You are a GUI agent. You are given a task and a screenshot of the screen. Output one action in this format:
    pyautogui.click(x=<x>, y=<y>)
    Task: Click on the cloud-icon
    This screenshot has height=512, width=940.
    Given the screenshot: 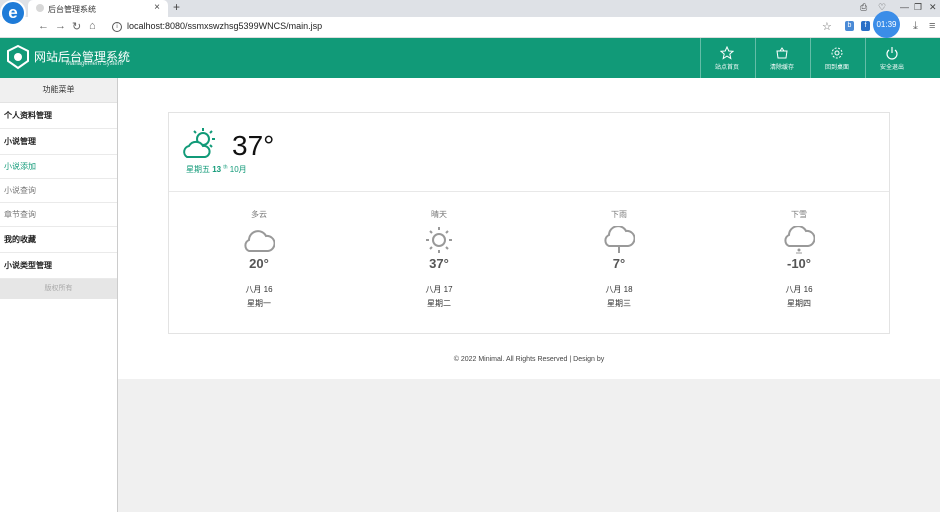 What is the action you would take?
    pyautogui.click(x=259, y=241)
    